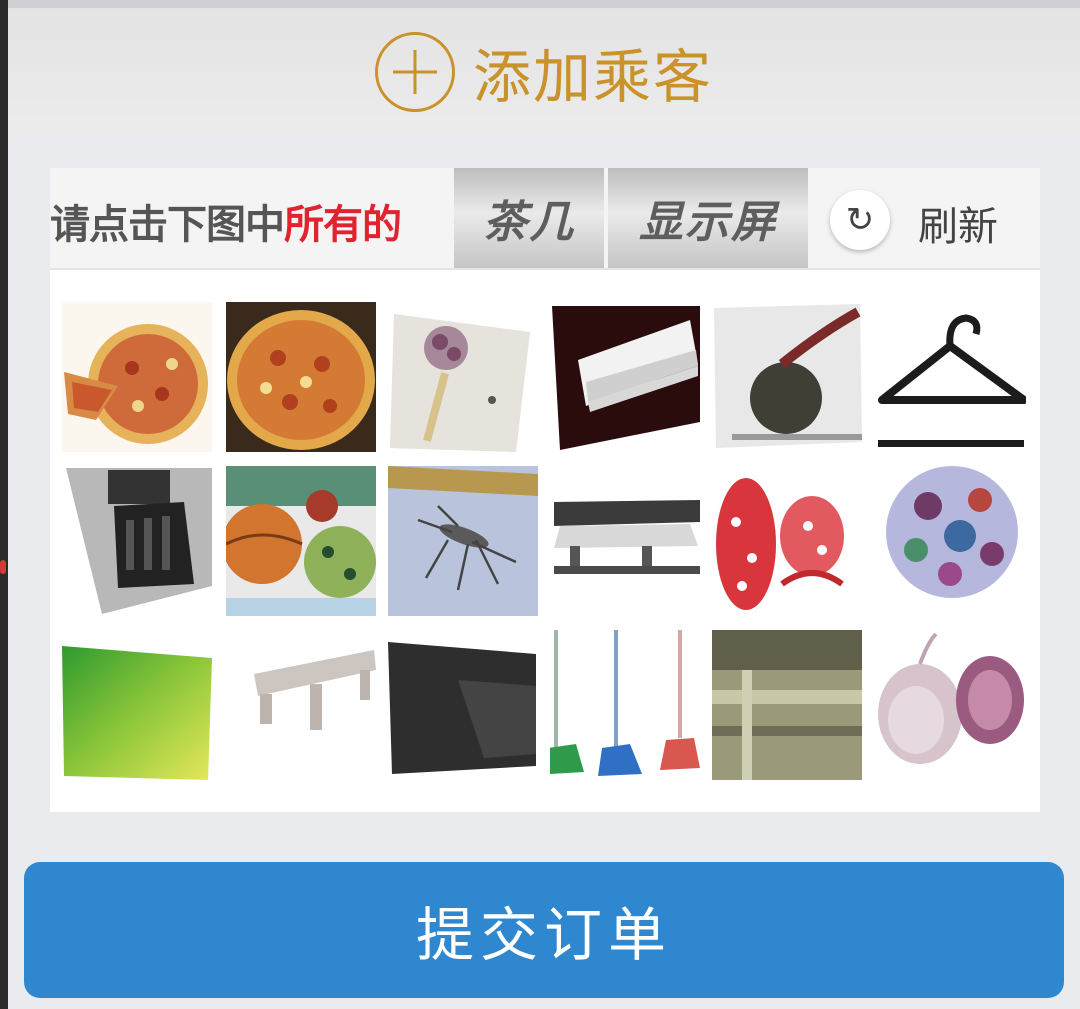  I want to click on target-word-2: 显示屏, so click(708, 218).